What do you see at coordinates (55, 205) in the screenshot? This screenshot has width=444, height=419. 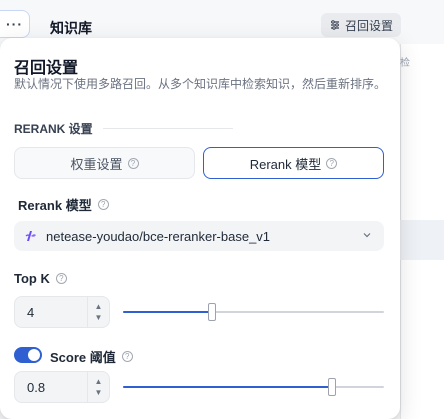 I see `rerank-model-label: Rerank 模型` at bounding box center [55, 205].